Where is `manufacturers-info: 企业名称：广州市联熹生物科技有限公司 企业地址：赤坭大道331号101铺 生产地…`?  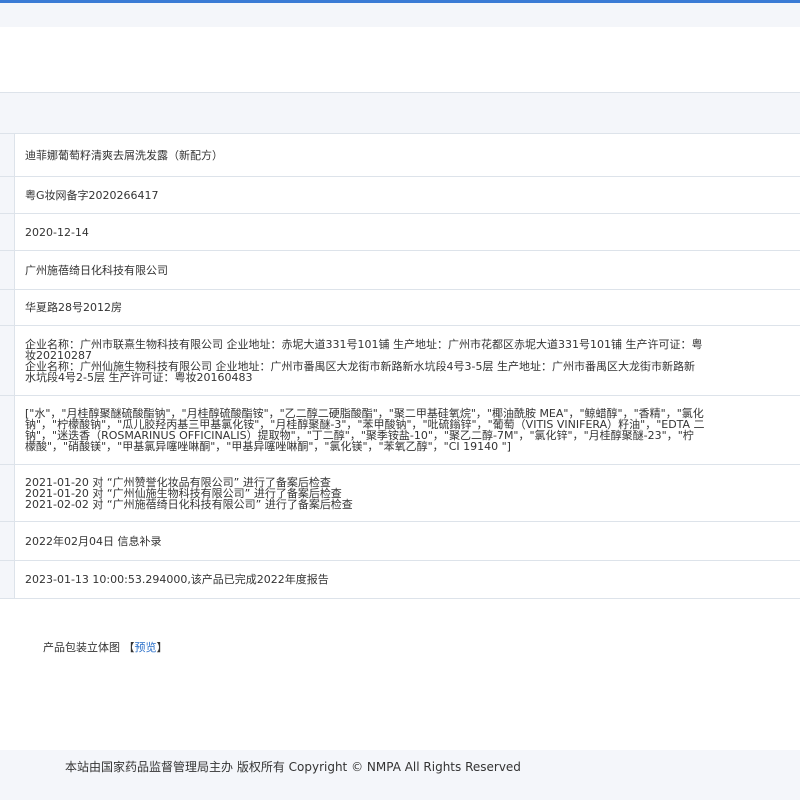
manufacturers-info: 企业名称：广州市联熹生物科技有限公司 企业地址：赤坭大道331号101铺 生产地… is located at coordinates (364, 360).